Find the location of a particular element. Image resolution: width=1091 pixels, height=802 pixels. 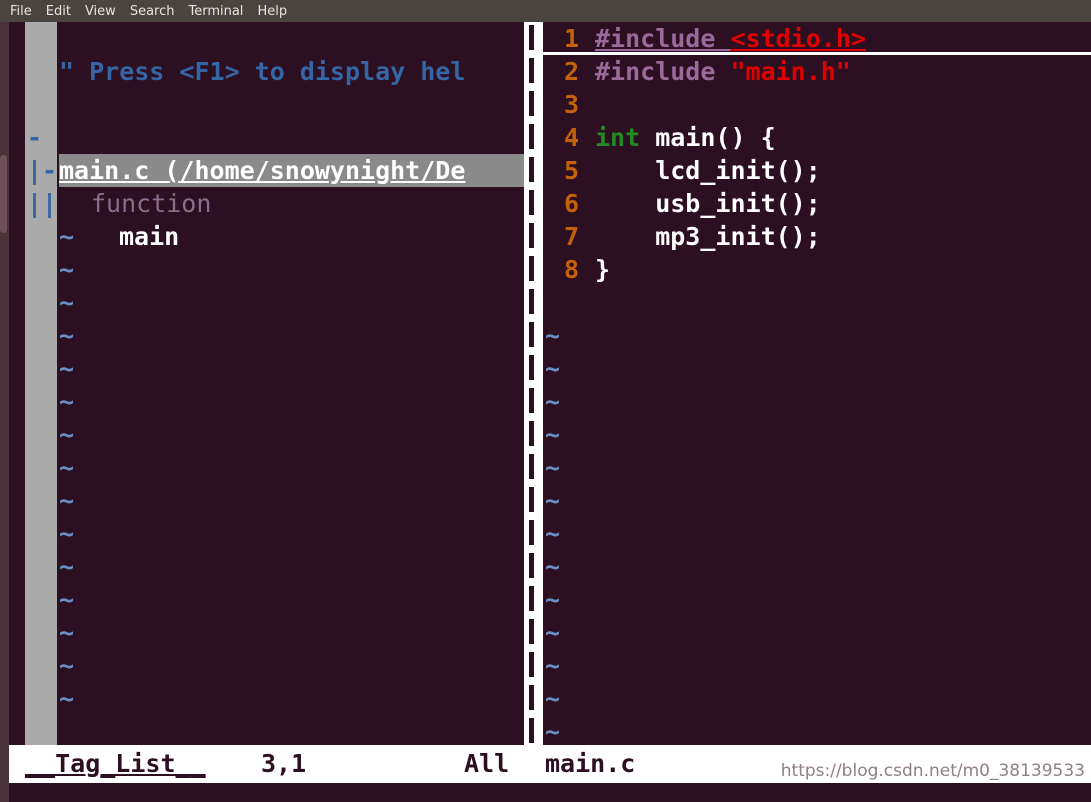

line-number-2: 2 is located at coordinates (571, 71).